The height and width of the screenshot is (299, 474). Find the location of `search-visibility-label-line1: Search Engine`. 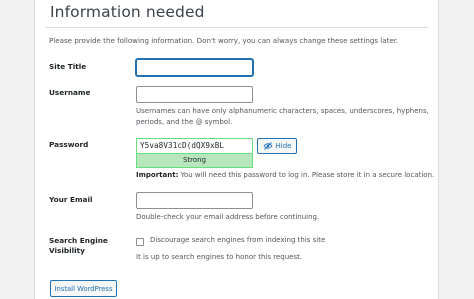

search-visibility-label-line1: Search Engine is located at coordinates (78, 240).